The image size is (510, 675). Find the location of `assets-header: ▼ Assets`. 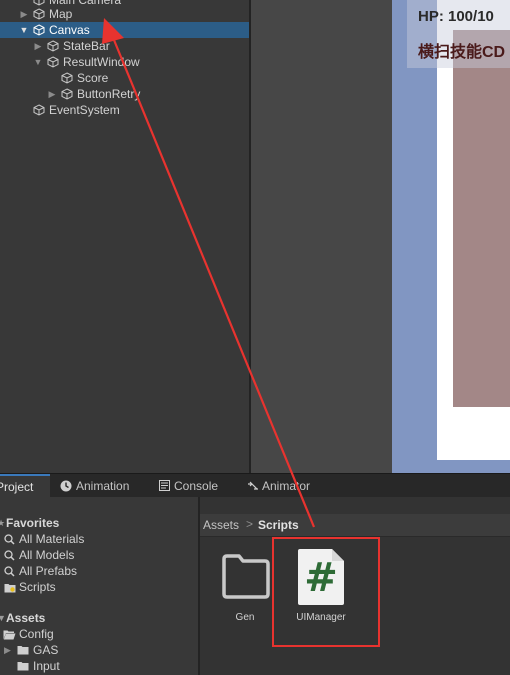

assets-header: ▼ Assets is located at coordinates (99, 618).